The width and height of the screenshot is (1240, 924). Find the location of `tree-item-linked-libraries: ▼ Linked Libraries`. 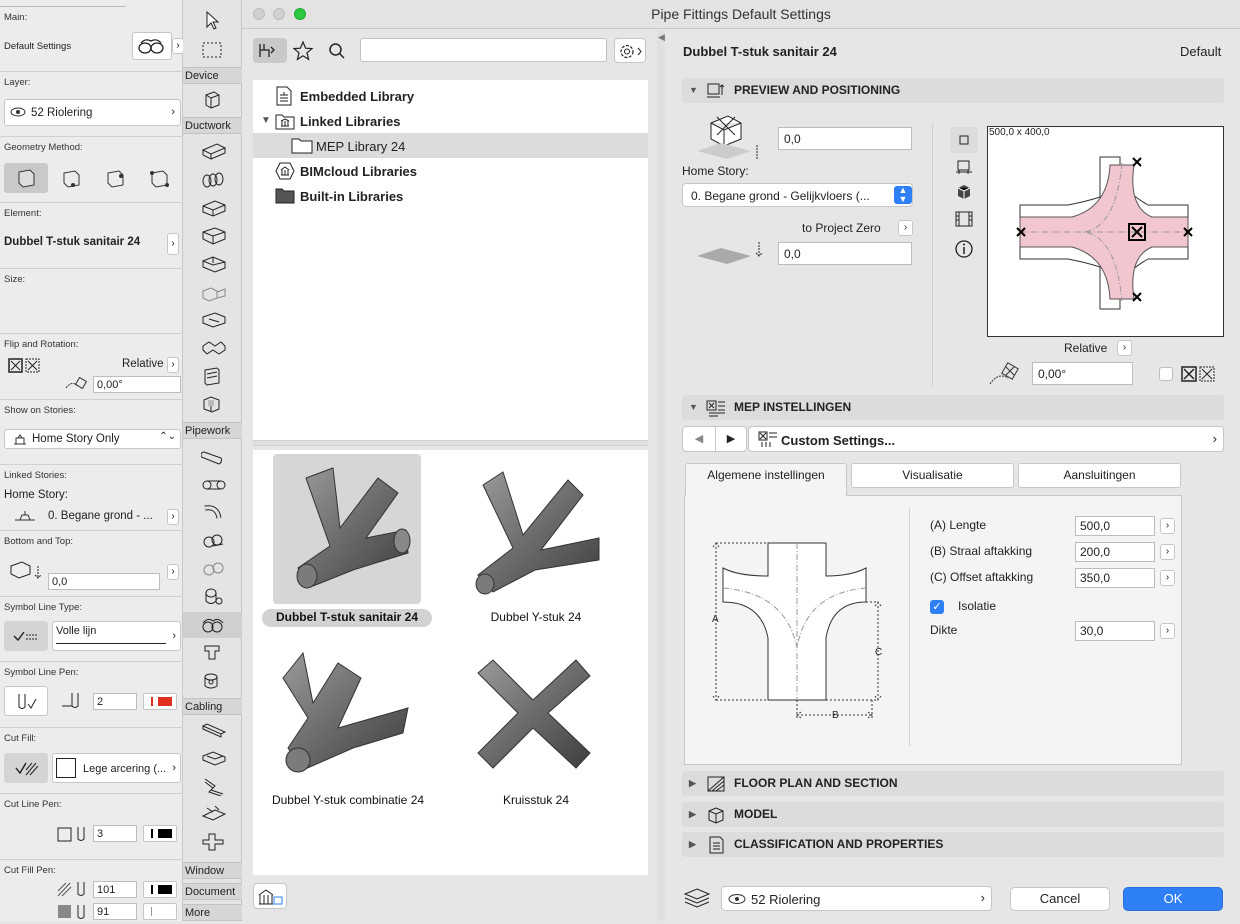

tree-item-linked-libraries: ▼ Linked Libraries is located at coordinates (450, 120).